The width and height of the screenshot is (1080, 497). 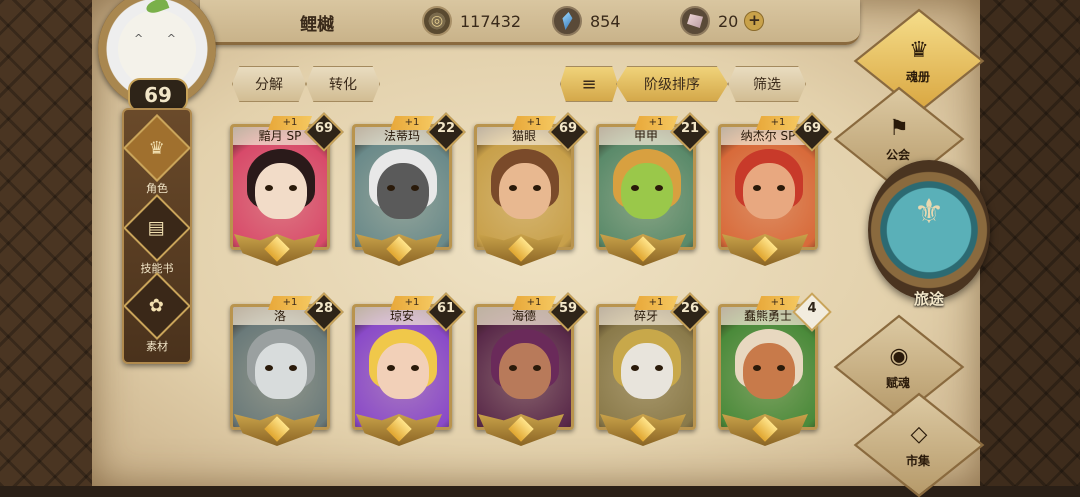 I want to click on sort-lines-icon: ≡, so click(x=589, y=84).